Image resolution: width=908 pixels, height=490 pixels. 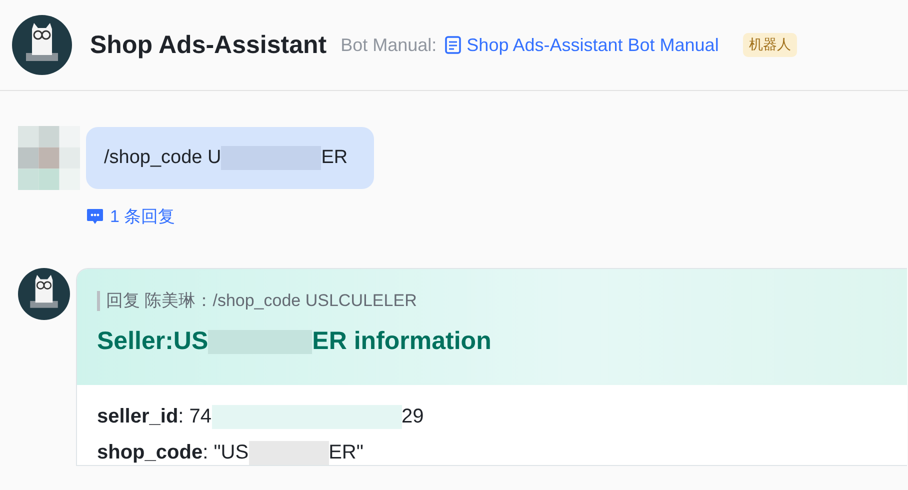 I want to click on reply-count-link: 1 条回复, so click(x=230, y=216).